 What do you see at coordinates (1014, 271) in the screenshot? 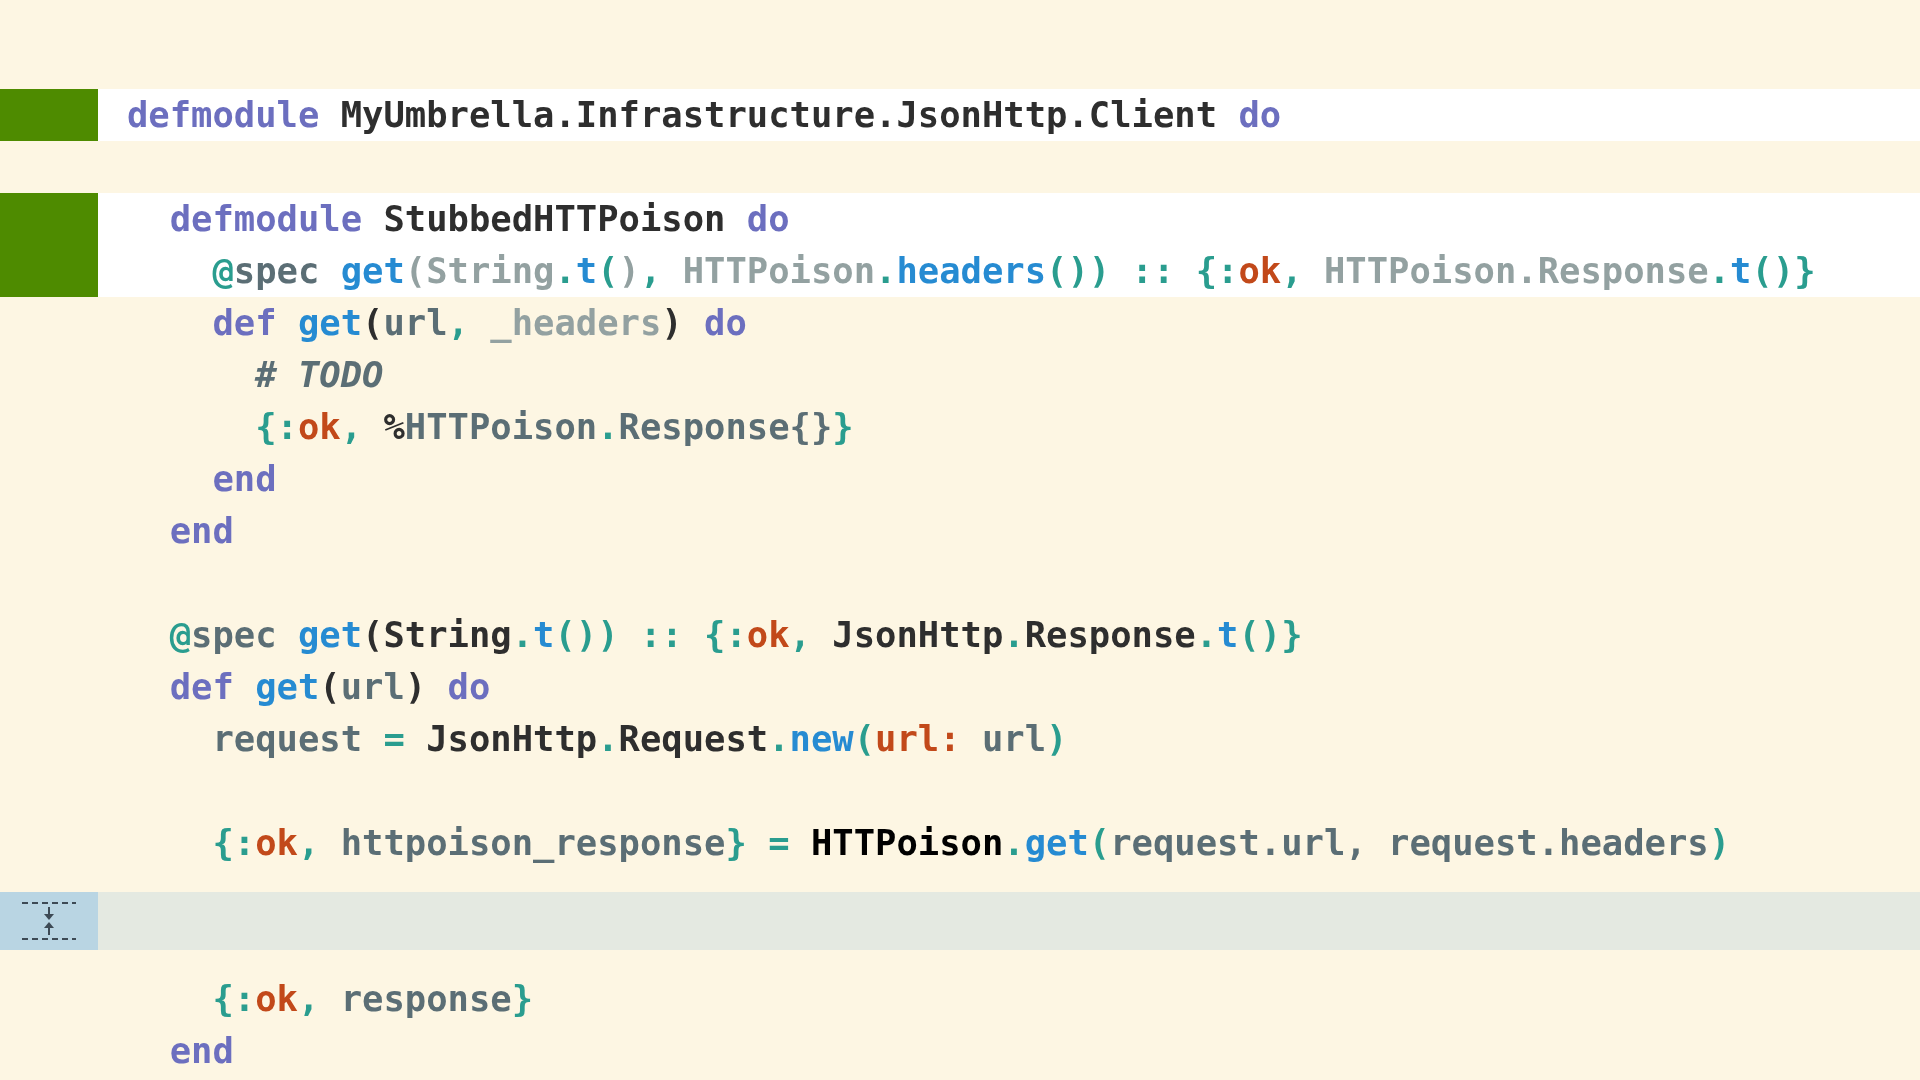
I see `code-line: @spec get(String.t(), HTTPoison.headers()) :: {:ok, HTTPoison.Response.t()}` at bounding box center [1014, 271].